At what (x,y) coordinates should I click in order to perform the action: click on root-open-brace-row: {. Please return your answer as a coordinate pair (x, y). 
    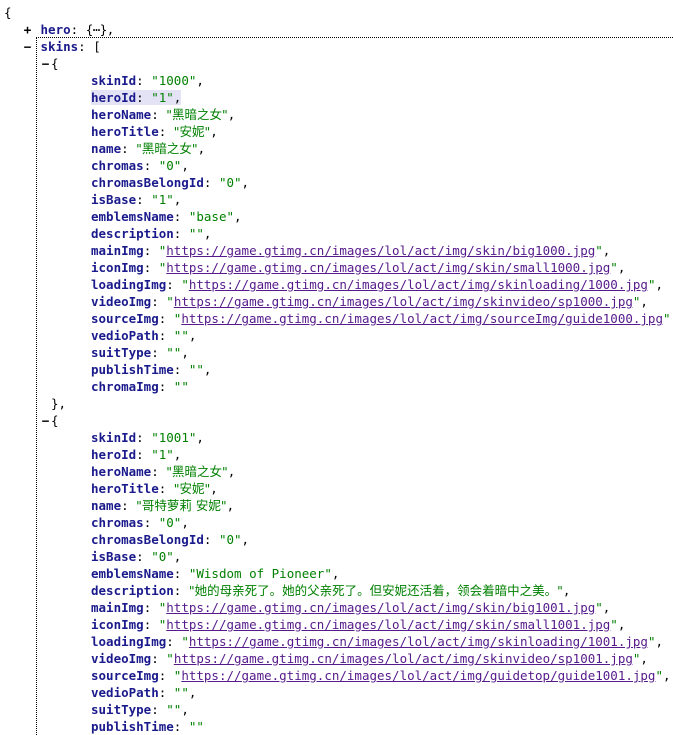
    Looking at the image, I should click on (336, 12).